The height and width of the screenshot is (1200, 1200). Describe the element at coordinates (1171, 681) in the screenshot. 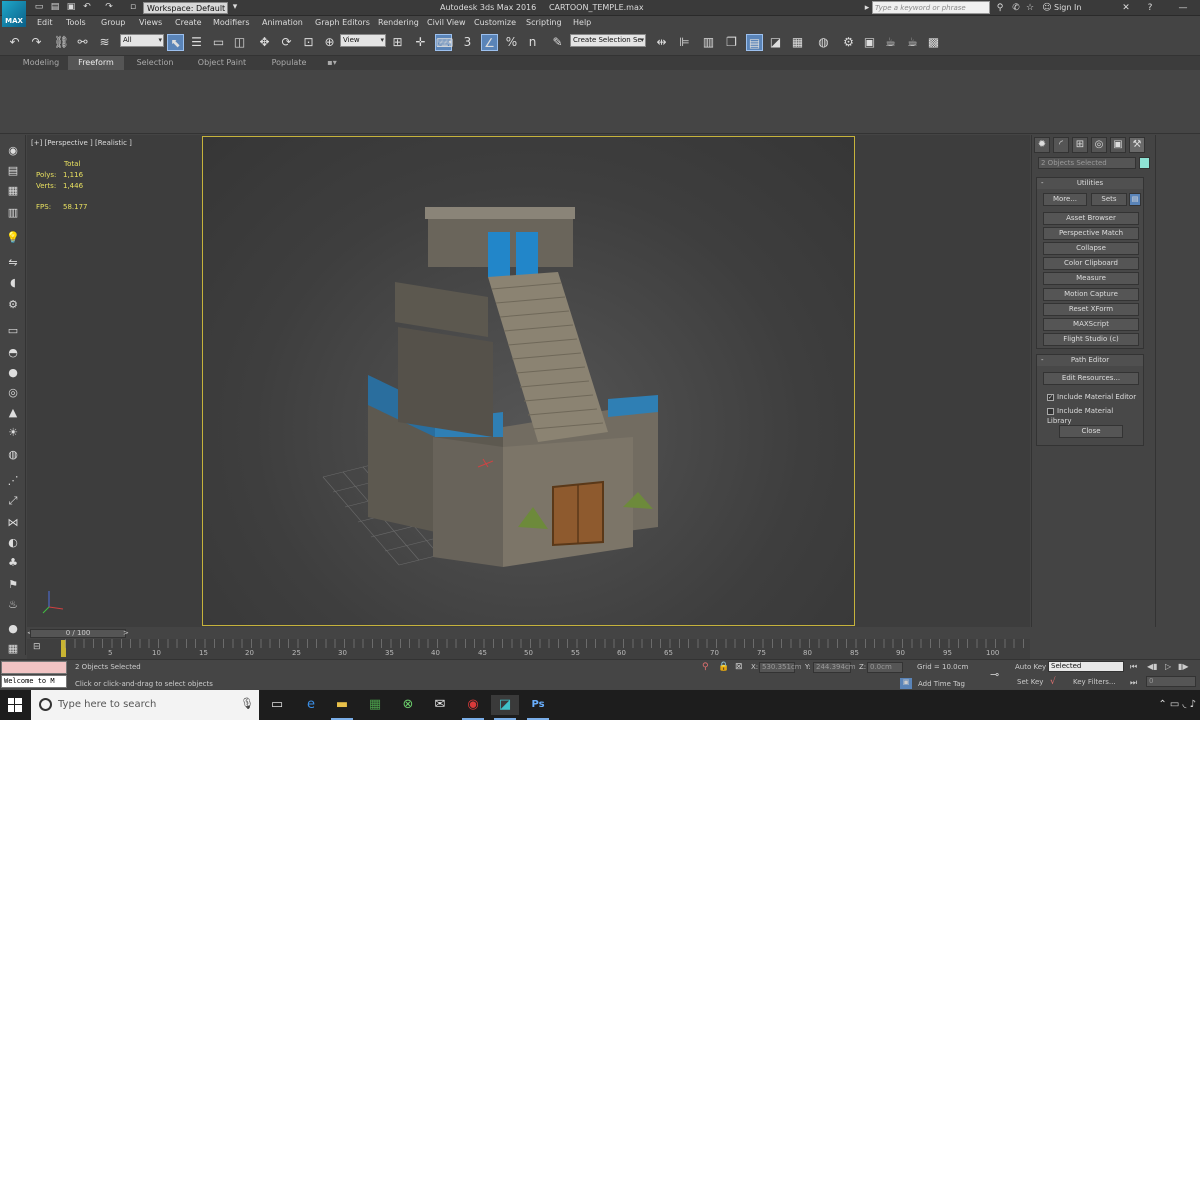

I see `current-frame-field: 0` at that location.